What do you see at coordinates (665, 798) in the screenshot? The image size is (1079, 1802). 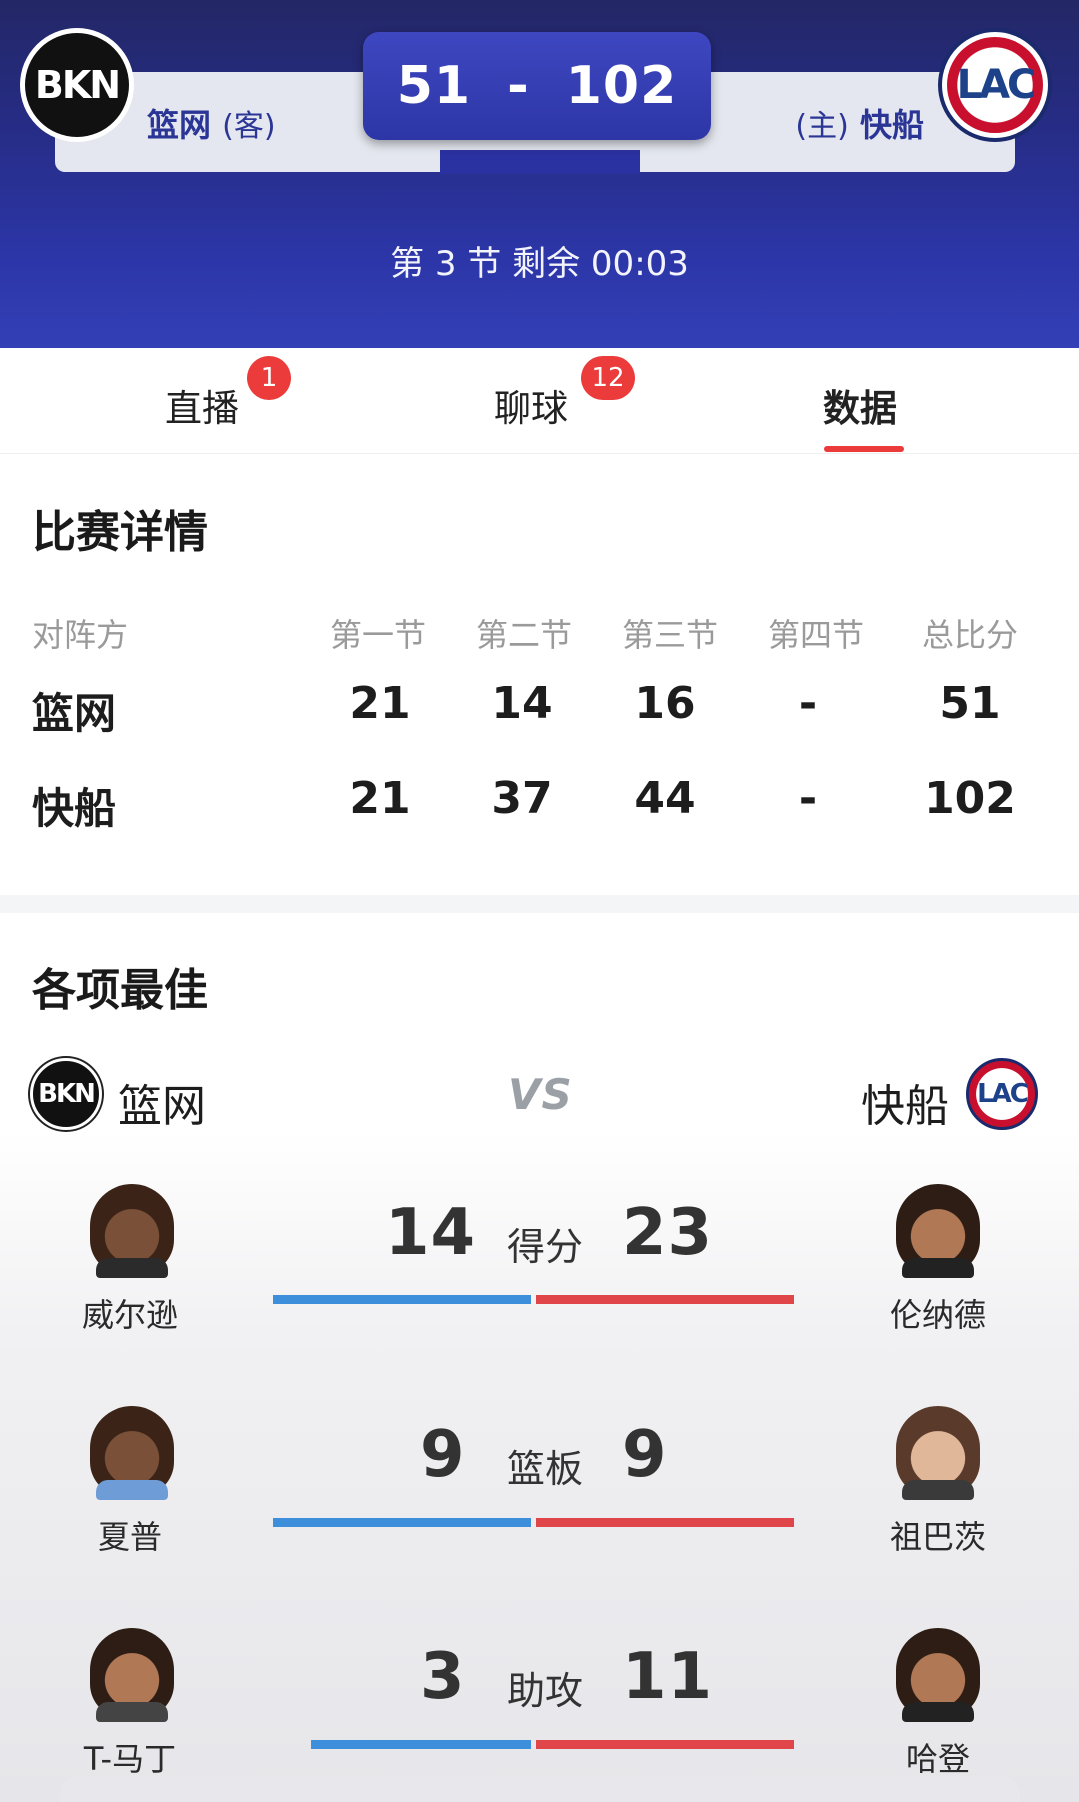 I see `cell-home-q3: 44` at bounding box center [665, 798].